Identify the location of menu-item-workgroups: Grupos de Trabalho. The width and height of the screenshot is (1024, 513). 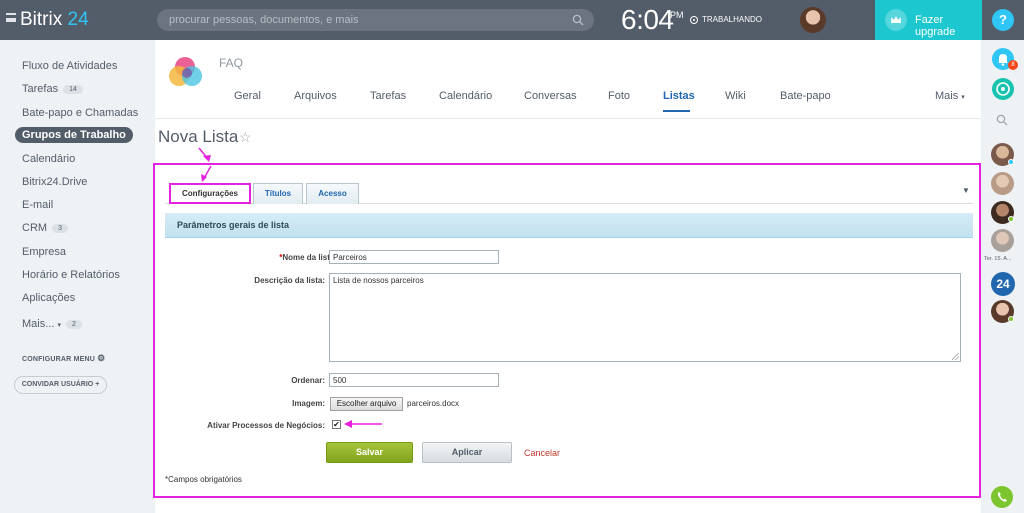
(74, 135).